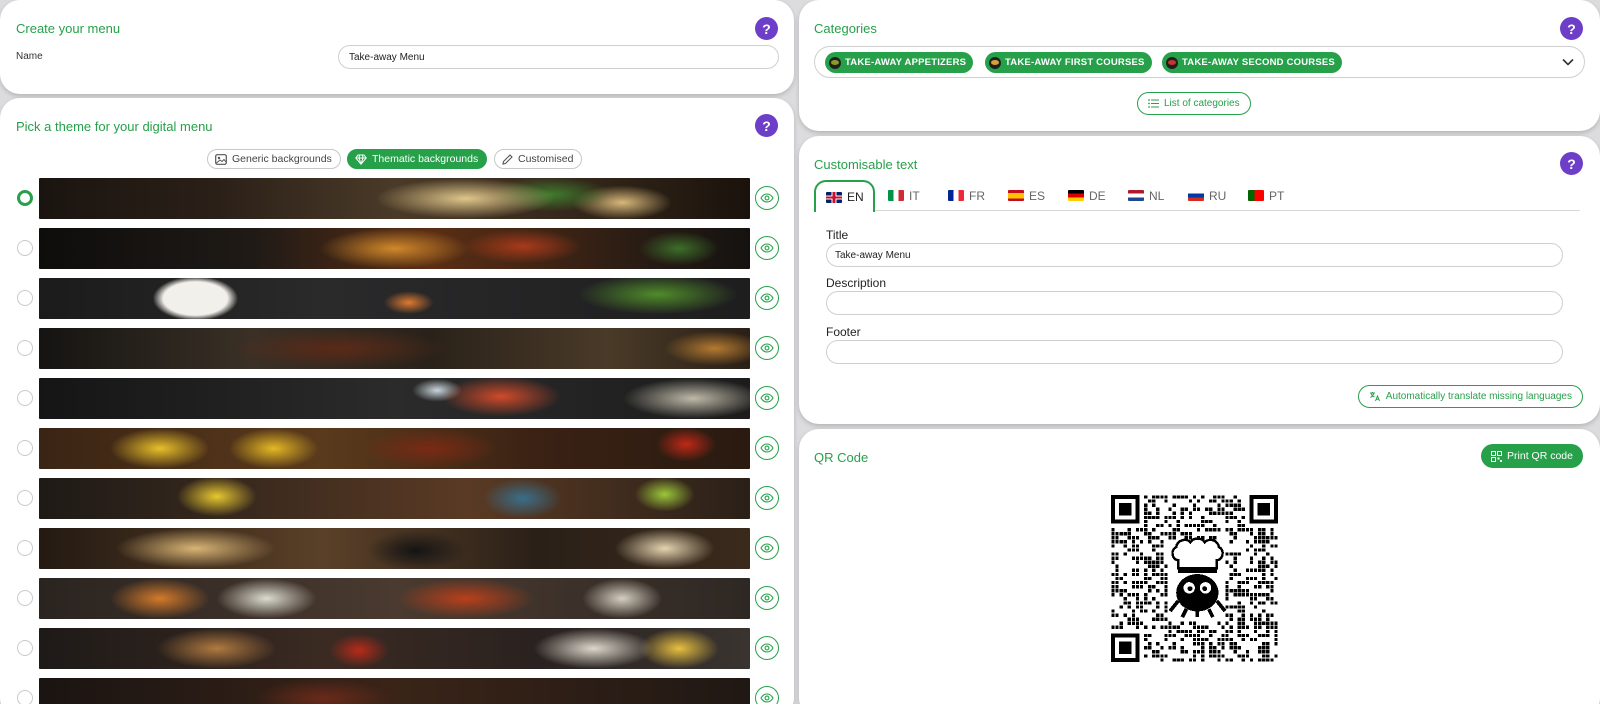 This screenshot has width=1600, height=704. What do you see at coordinates (558, 57) in the screenshot?
I see `menu-name-input` at bounding box center [558, 57].